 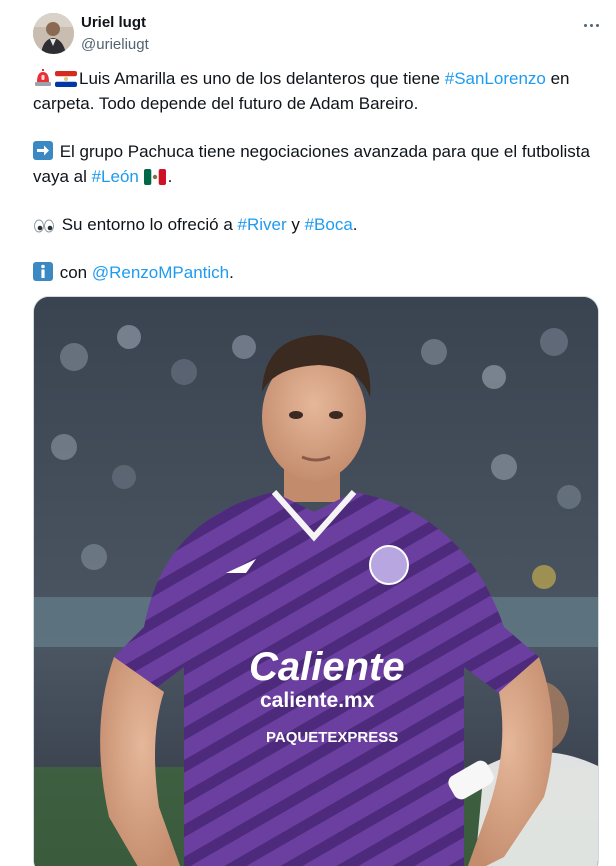 What do you see at coordinates (332, 737) in the screenshot?
I see `jersey-sleeve-text: PAQUETEXPRESS` at bounding box center [332, 737].